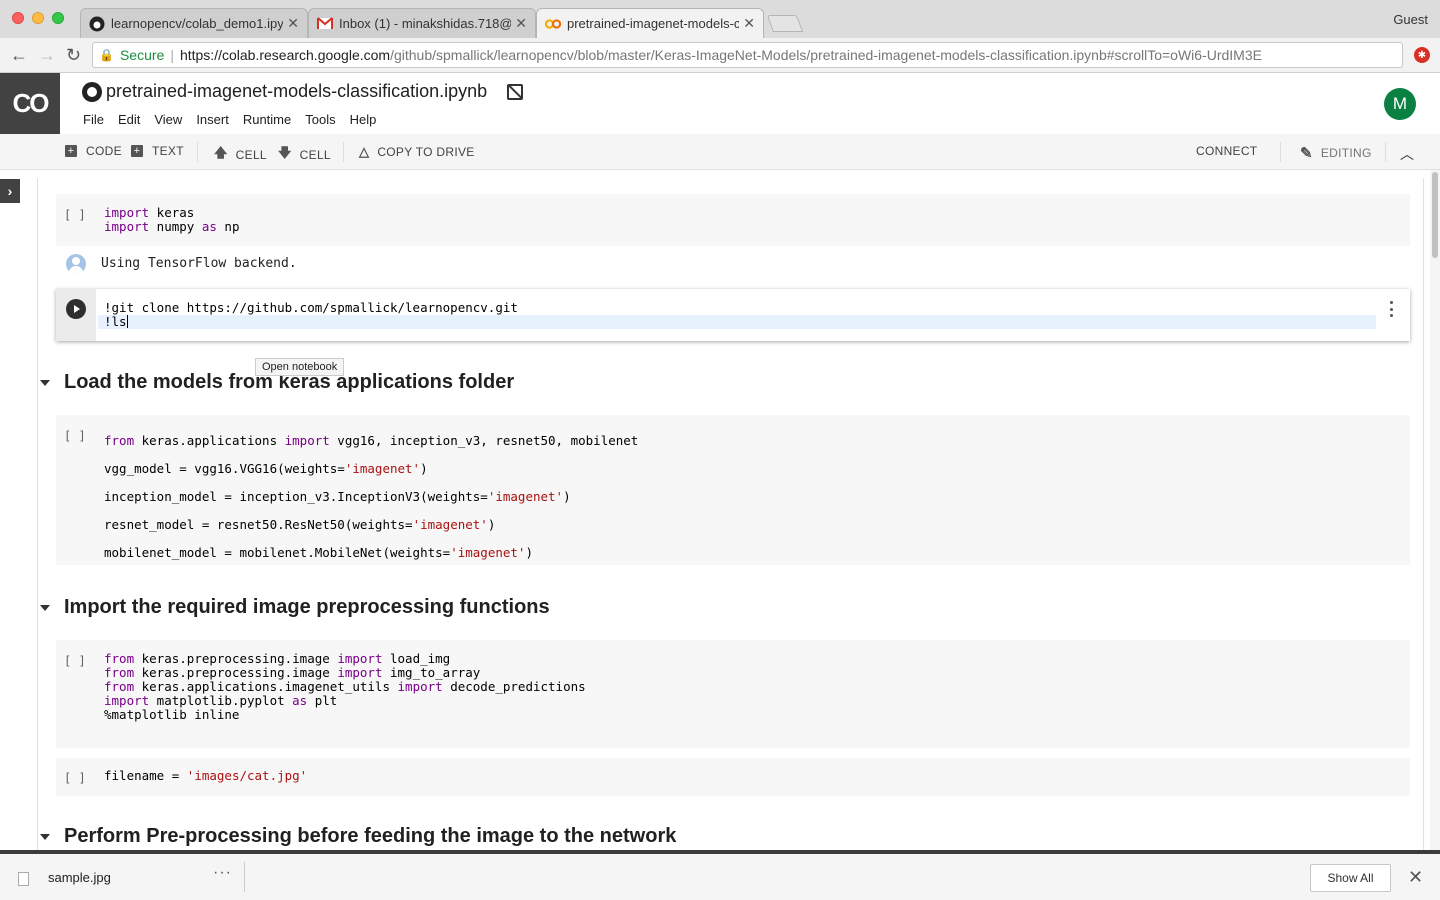 The image size is (1440, 900). What do you see at coordinates (363, 119) in the screenshot?
I see `menu-help: Help` at bounding box center [363, 119].